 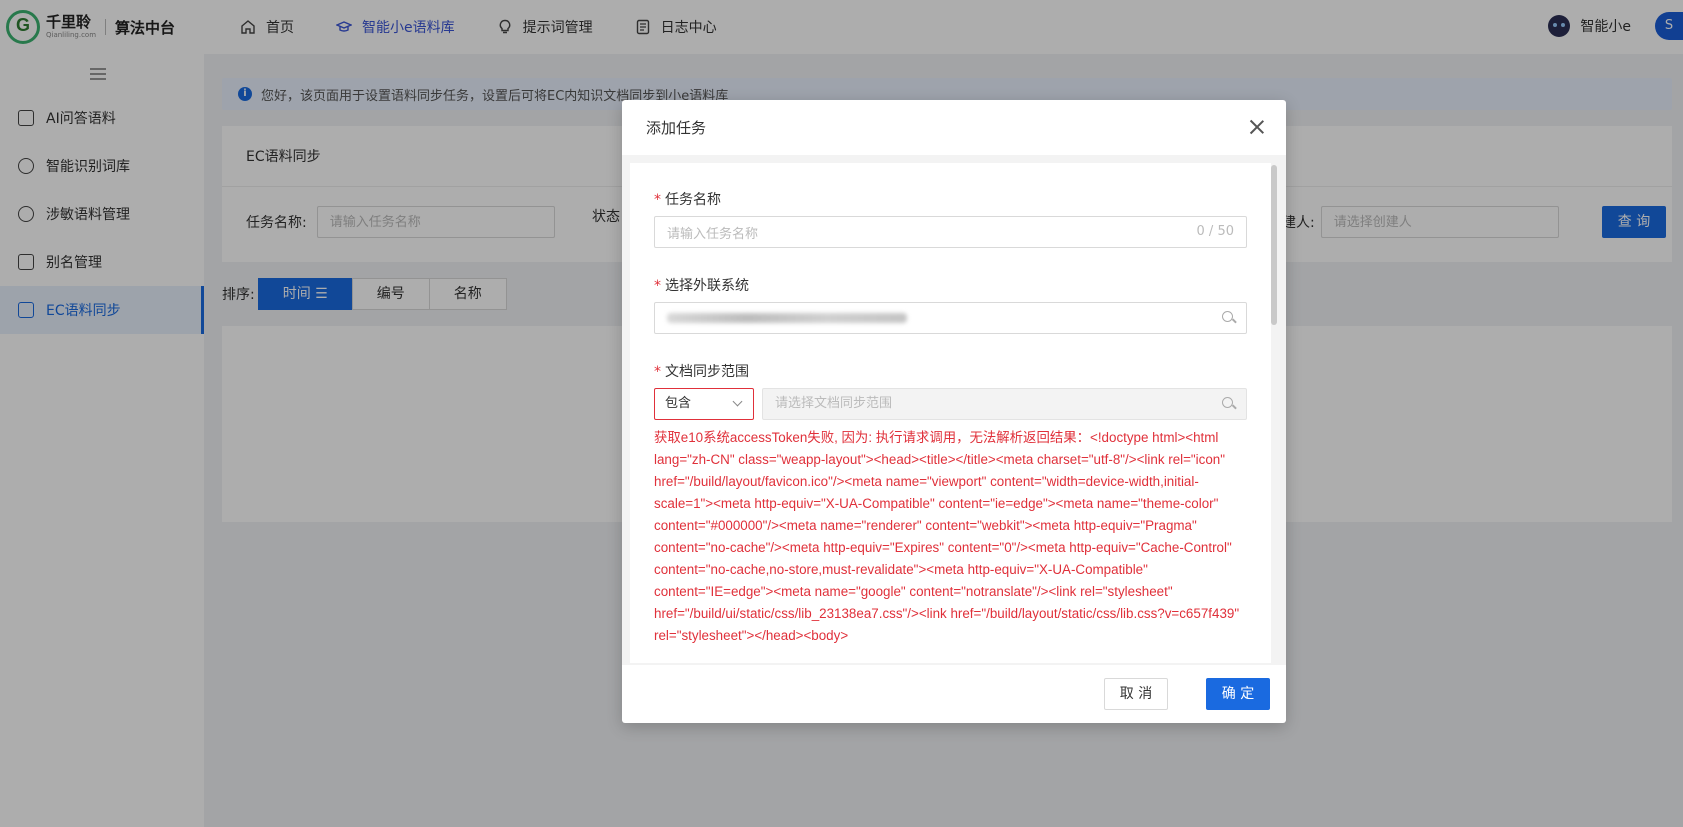 What do you see at coordinates (1215, 231) in the screenshot?
I see `char-counter: 0 / 50` at bounding box center [1215, 231].